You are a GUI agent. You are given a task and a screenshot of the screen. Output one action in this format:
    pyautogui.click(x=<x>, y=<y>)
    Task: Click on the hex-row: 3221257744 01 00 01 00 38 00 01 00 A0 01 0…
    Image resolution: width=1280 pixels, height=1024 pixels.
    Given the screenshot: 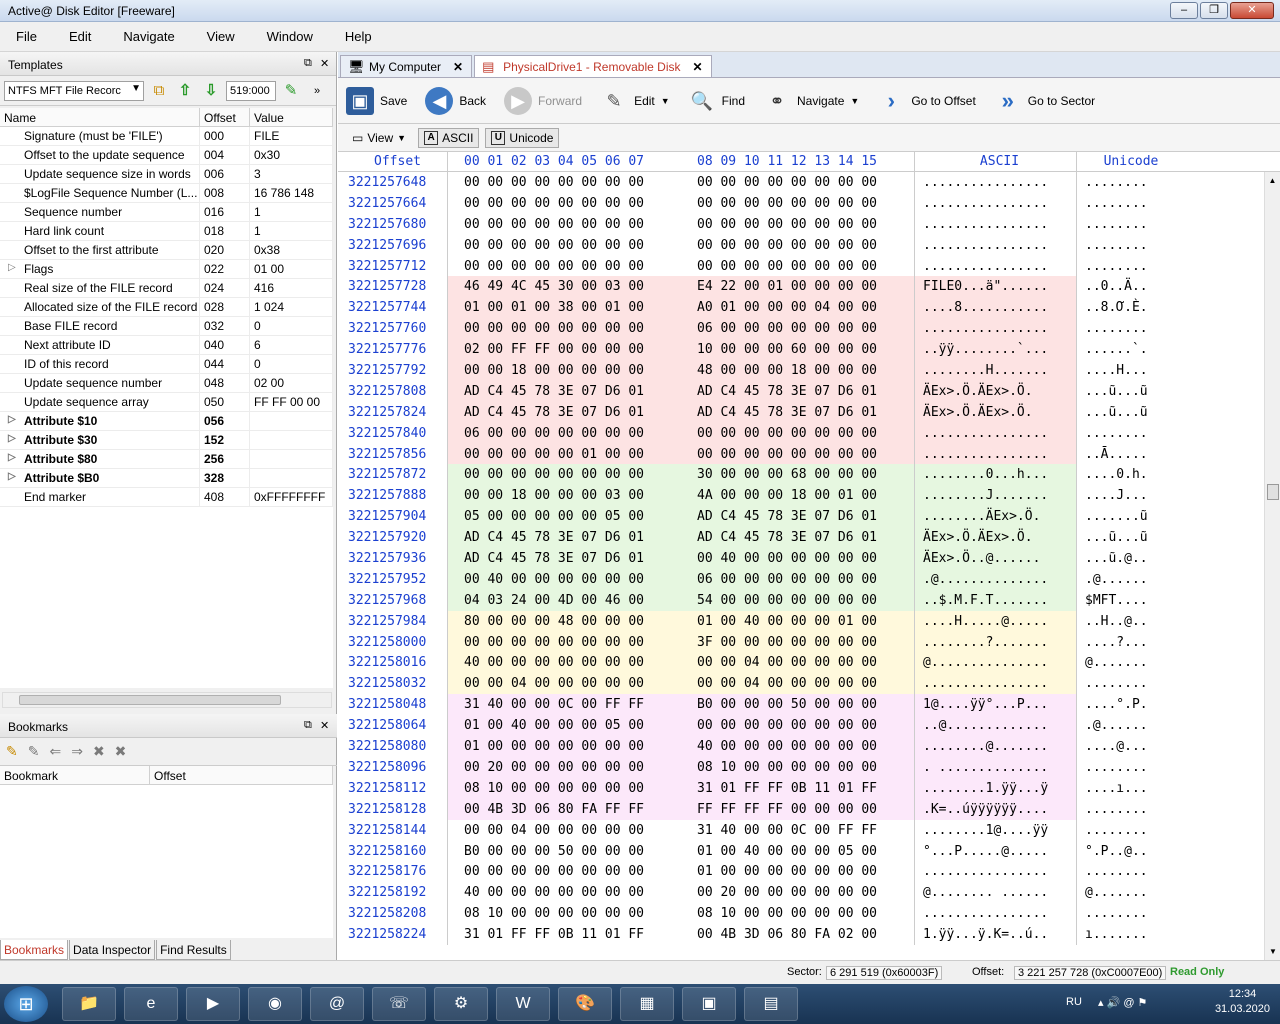 What is the action you would take?
    pyautogui.click(x=801, y=308)
    